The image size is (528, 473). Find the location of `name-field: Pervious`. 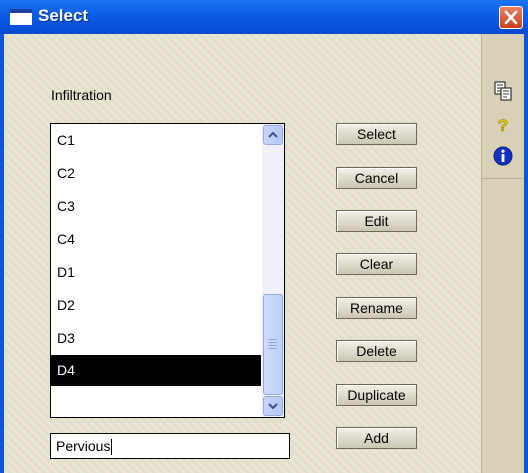

name-field: Pervious is located at coordinates (170, 446).